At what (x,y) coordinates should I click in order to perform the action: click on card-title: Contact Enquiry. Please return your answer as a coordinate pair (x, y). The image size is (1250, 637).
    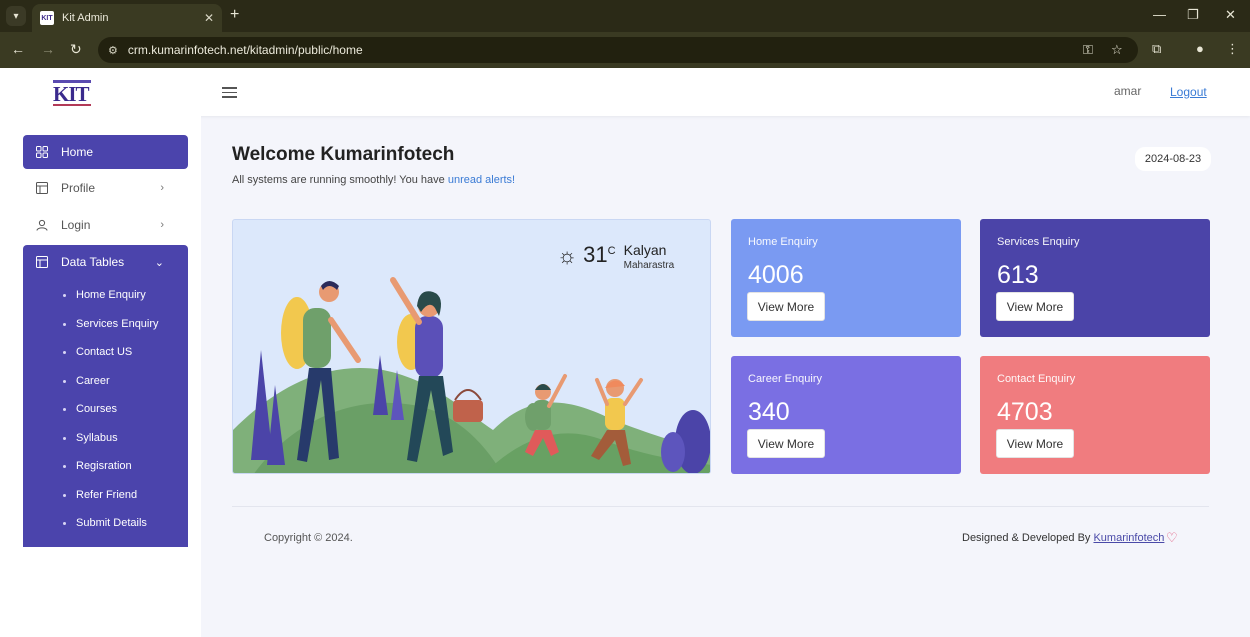
    Looking at the image, I should click on (1036, 379).